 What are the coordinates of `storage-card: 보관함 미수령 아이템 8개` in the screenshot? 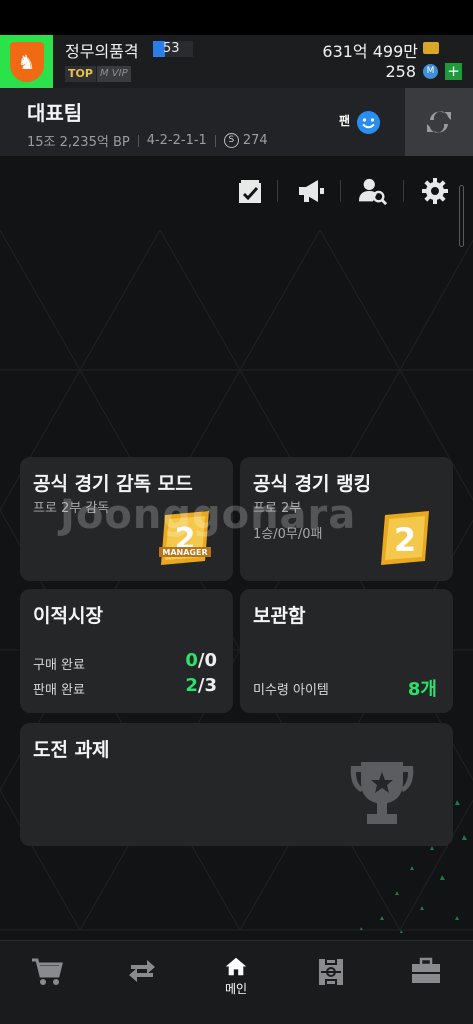 It's located at (346, 651).